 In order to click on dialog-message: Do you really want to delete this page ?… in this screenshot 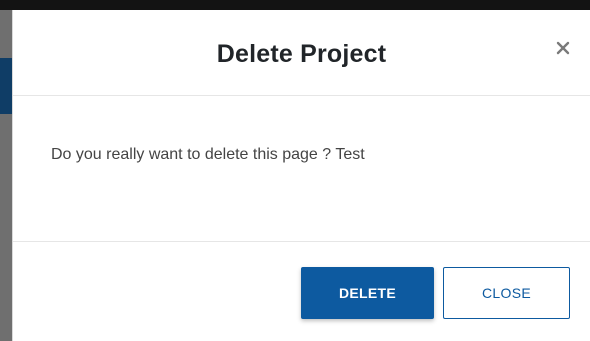, I will do `click(208, 154)`.